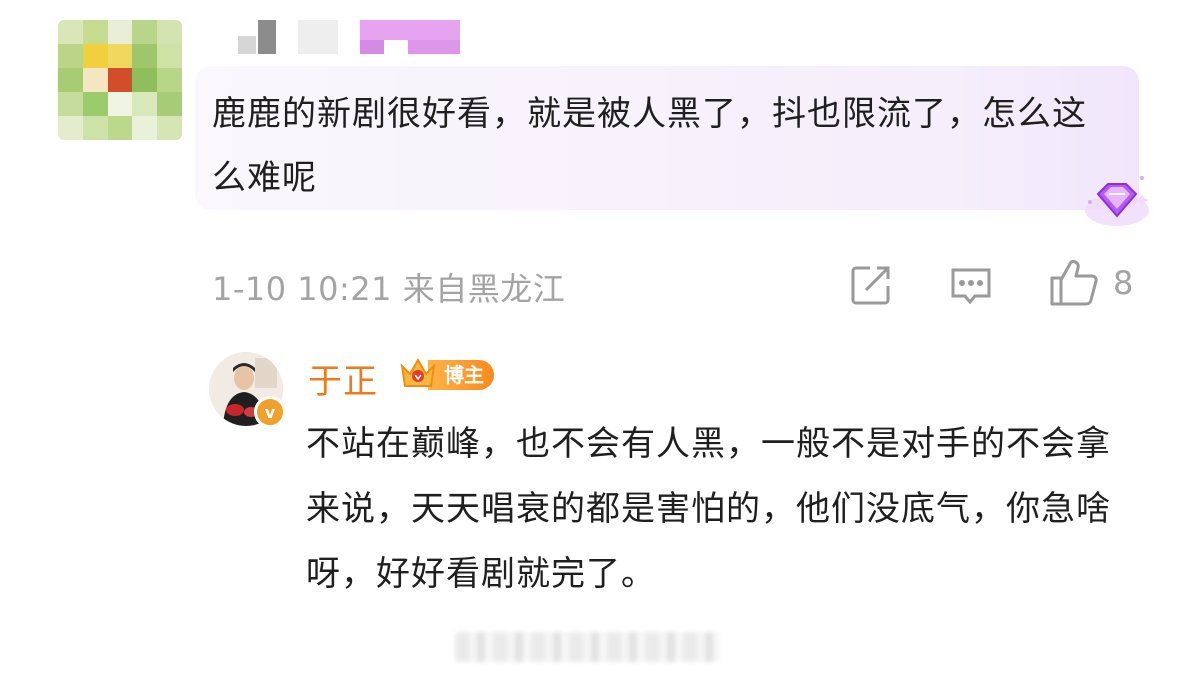  What do you see at coordinates (1117, 201) in the screenshot?
I see `gem-badge-icon` at bounding box center [1117, 201].